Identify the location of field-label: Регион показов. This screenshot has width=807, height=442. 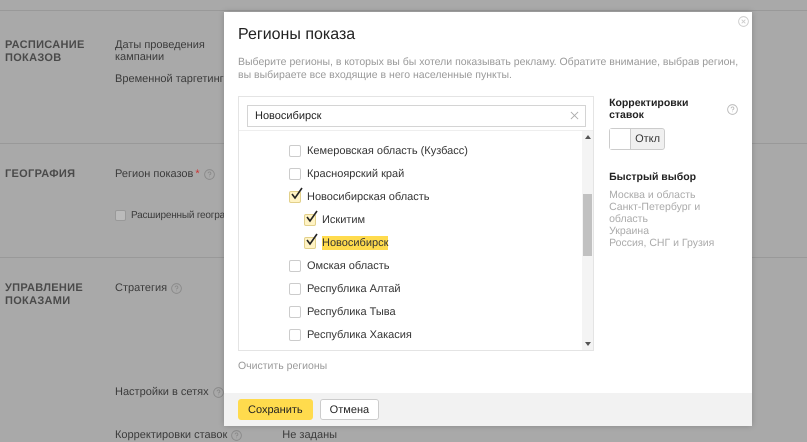
(154, 174).